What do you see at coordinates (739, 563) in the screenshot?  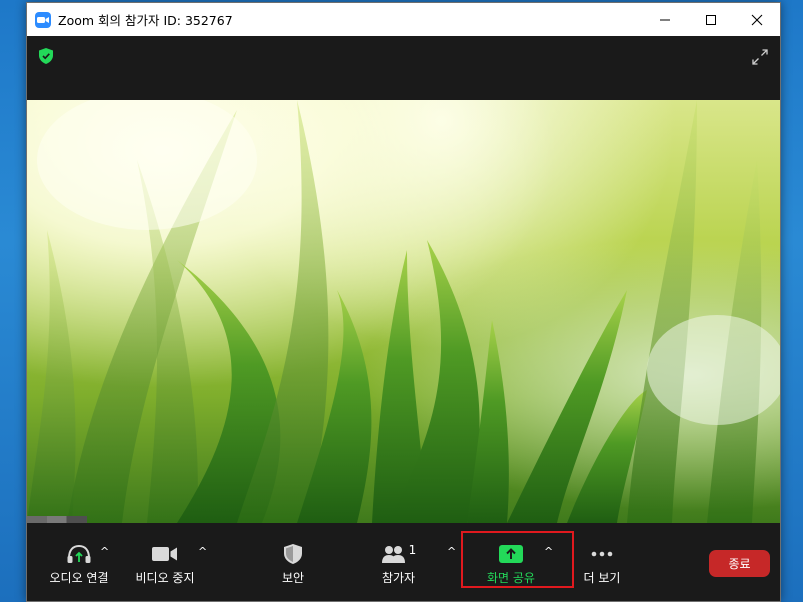 I see `end-meeting-button: 종료` at bounding box center [739, 563].